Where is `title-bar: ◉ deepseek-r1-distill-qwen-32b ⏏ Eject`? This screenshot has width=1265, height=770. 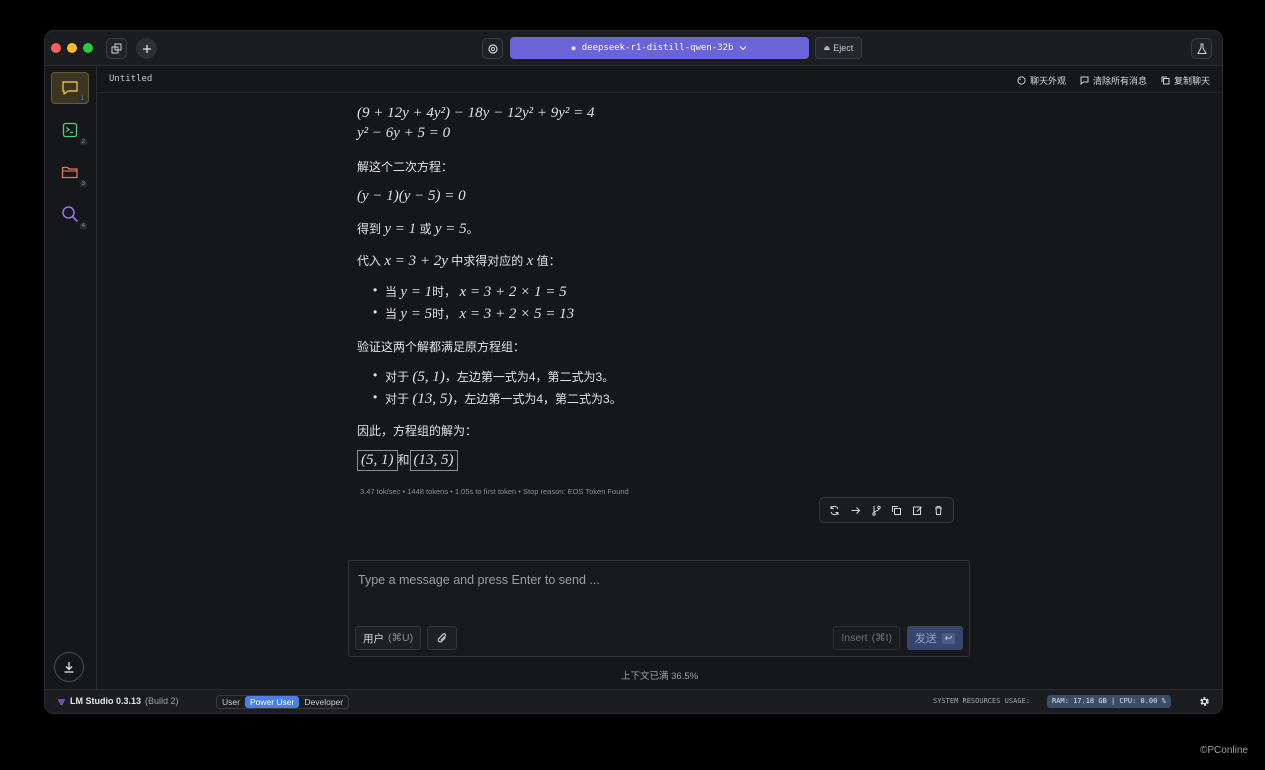
title-bar: ◉ deepseek-r1-distill-qwen-32b ⏏ Eject is located at coordinates (633, 48).